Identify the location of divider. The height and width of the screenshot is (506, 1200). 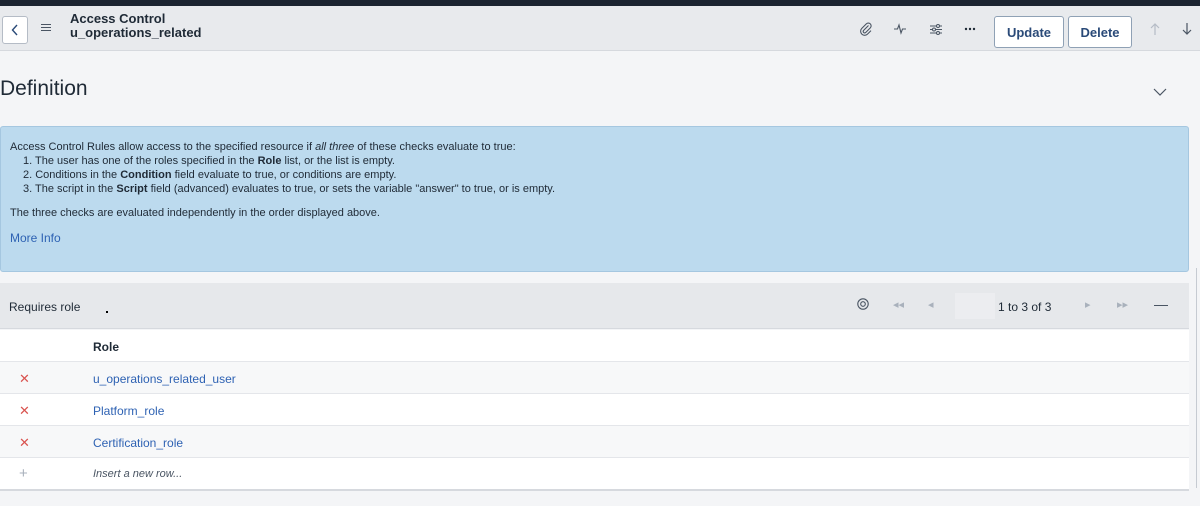
(594, 490).